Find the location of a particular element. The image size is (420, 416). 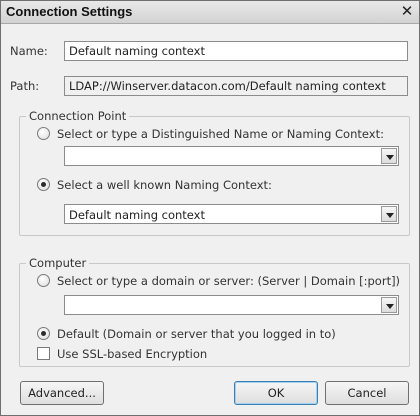

distinguished-name-combo is located at coordinates (231, 156).